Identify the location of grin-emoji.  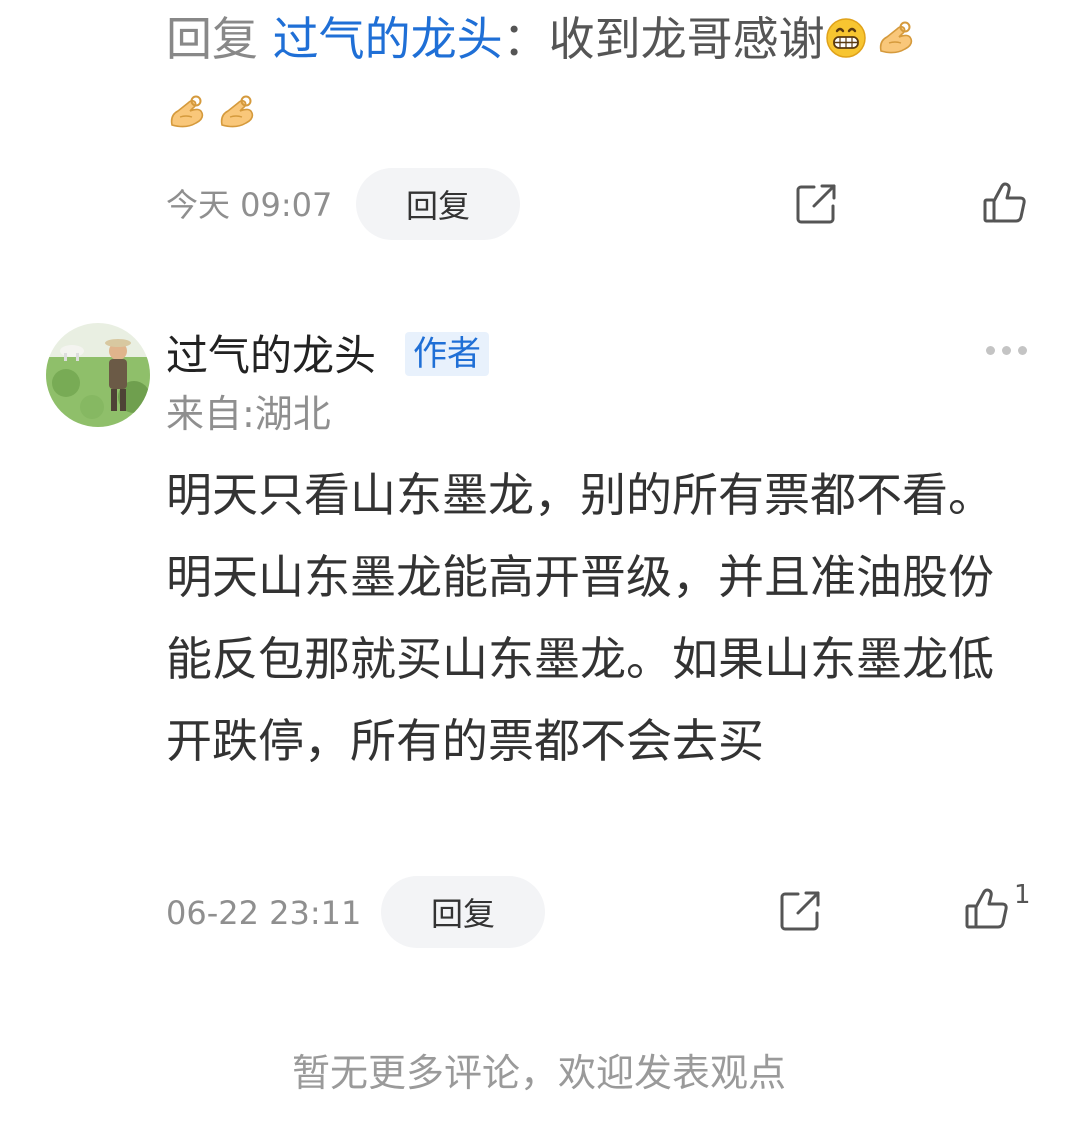
(846, 38).